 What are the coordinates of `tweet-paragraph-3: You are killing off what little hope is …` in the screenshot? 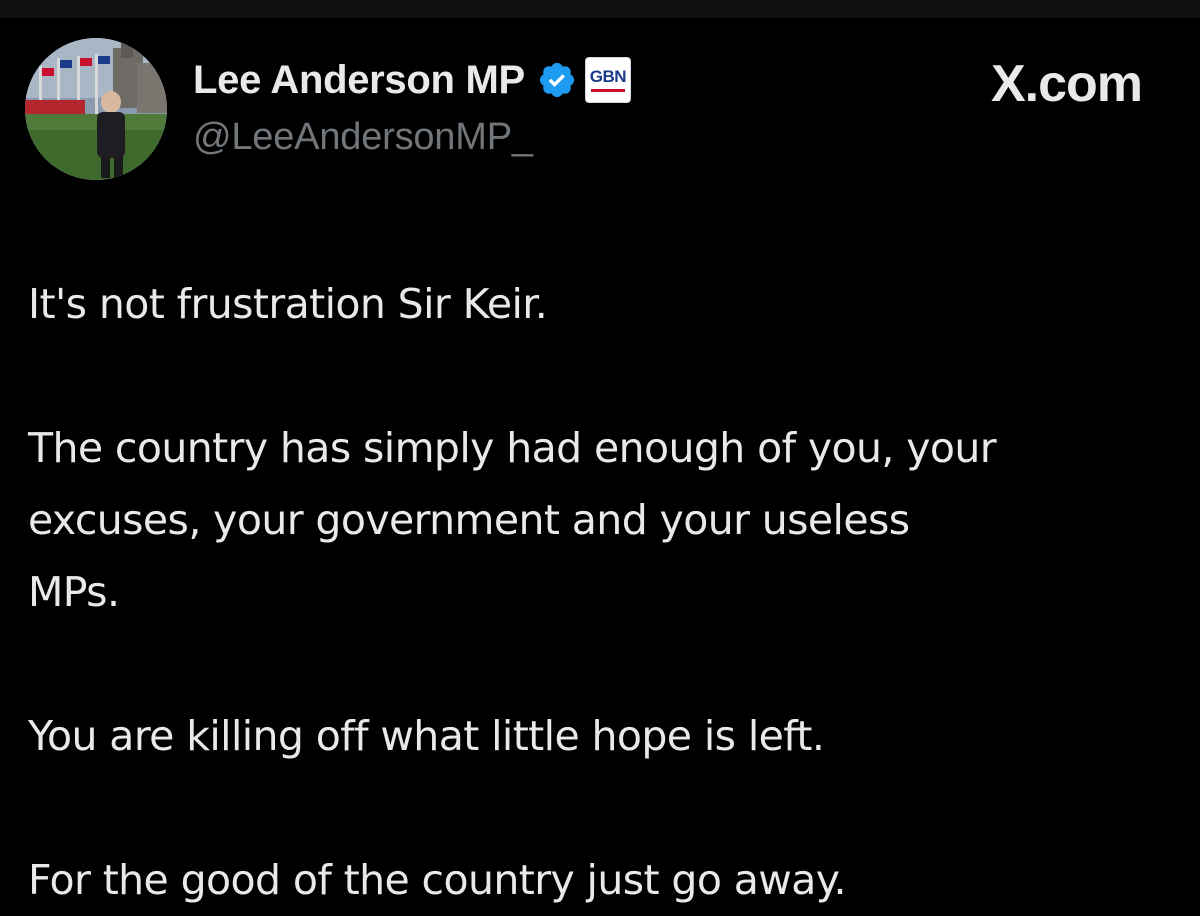 It's located at (426, 736).